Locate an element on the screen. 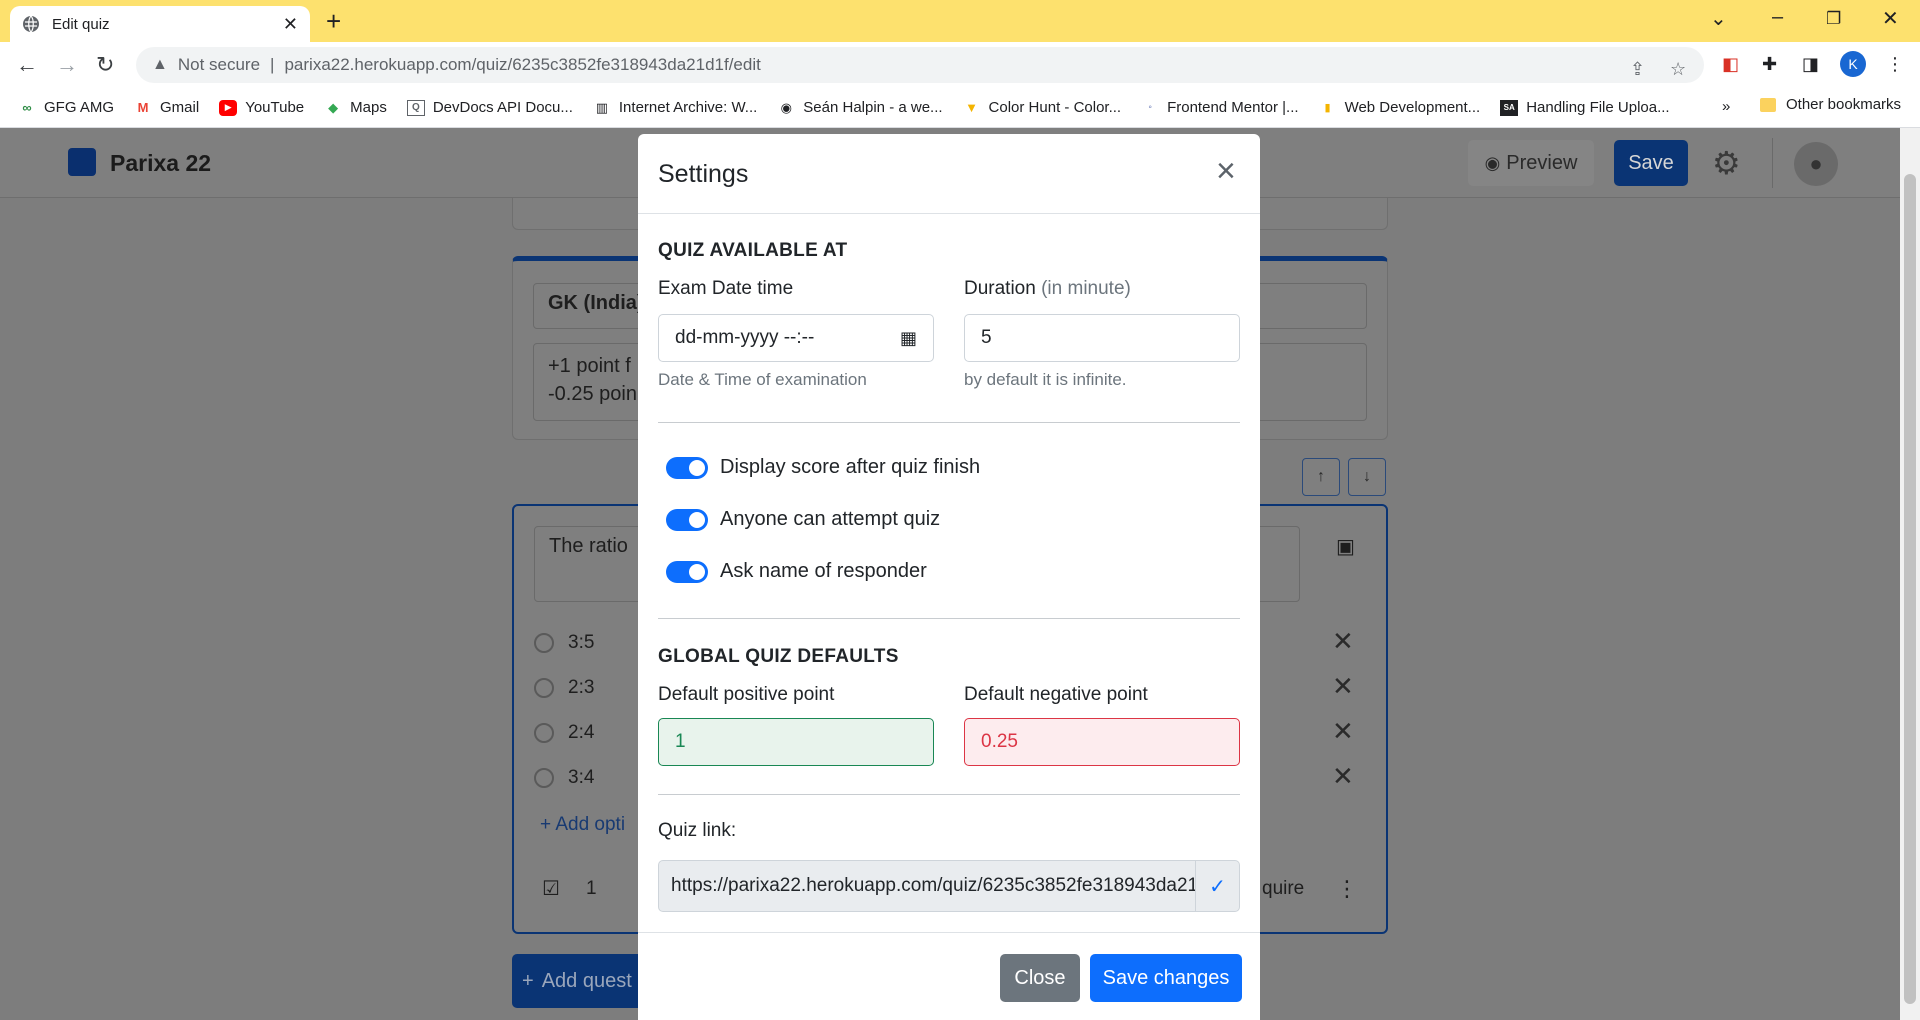 This screenshot has height=1020, width=1920. more-options-icon: ⋮ is located at coordinates (1347, 889).